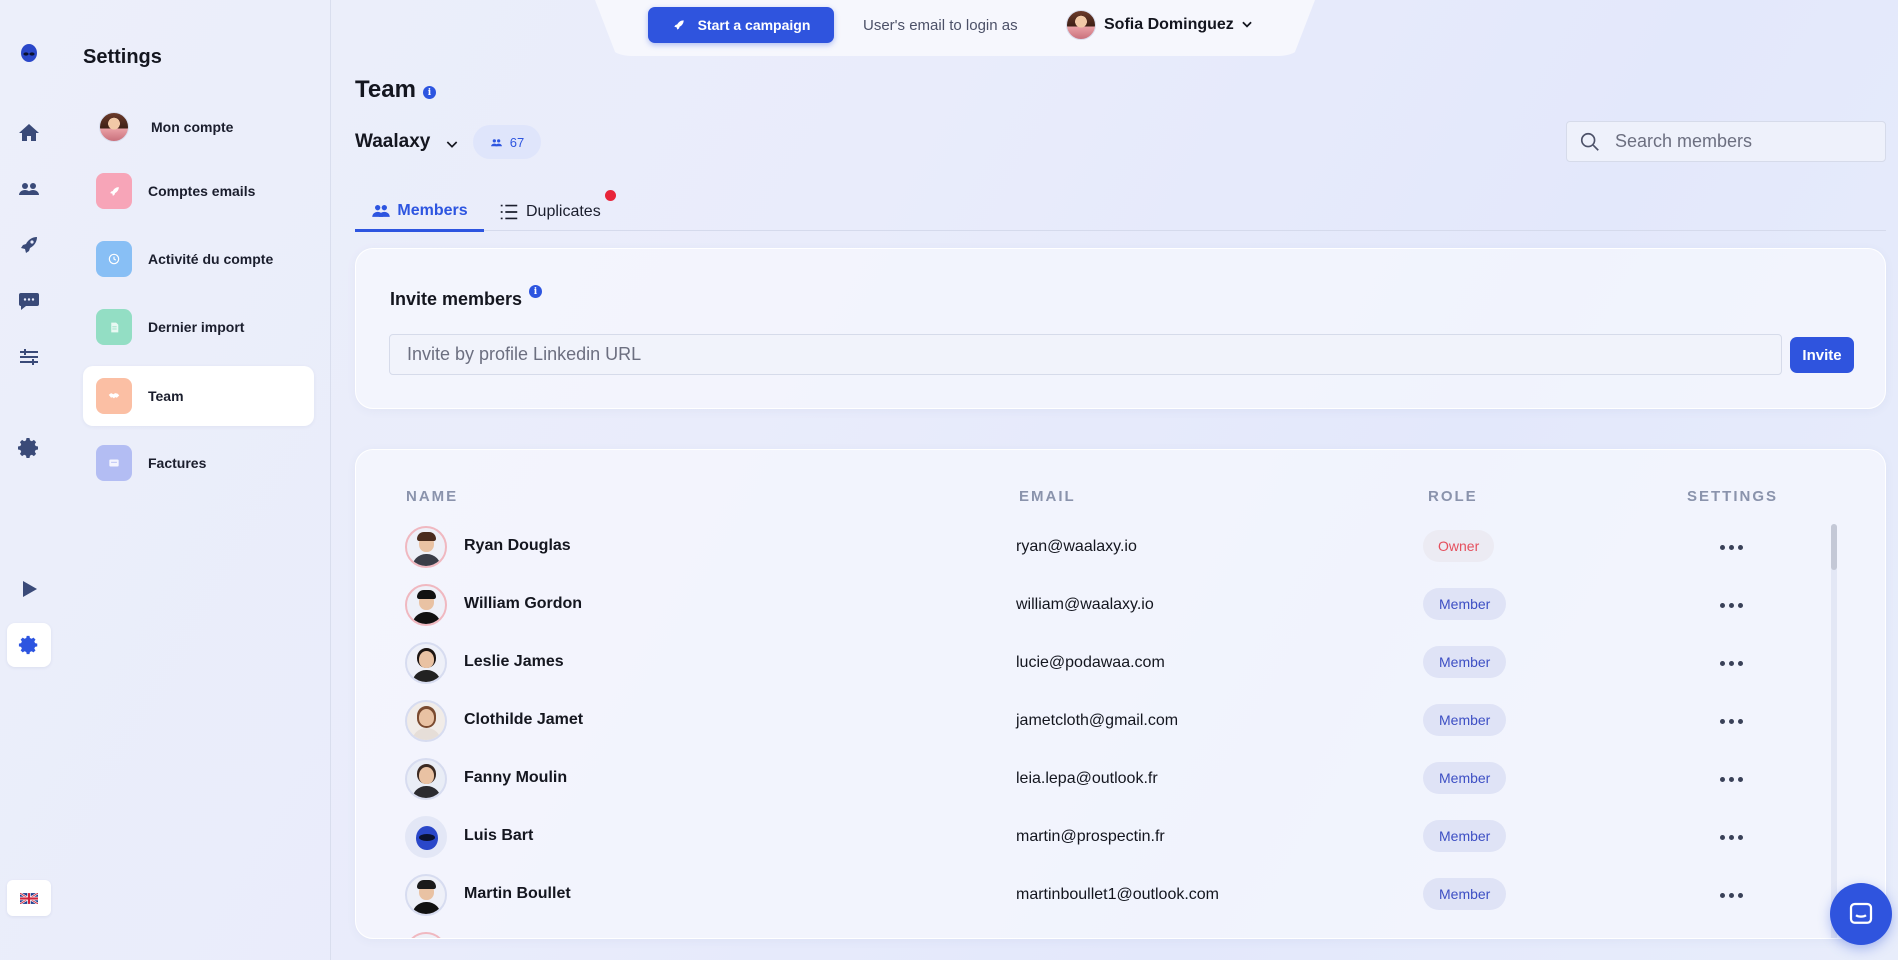  I want to click on member-email: martin@prospectin.fr, so click(1090, 836).